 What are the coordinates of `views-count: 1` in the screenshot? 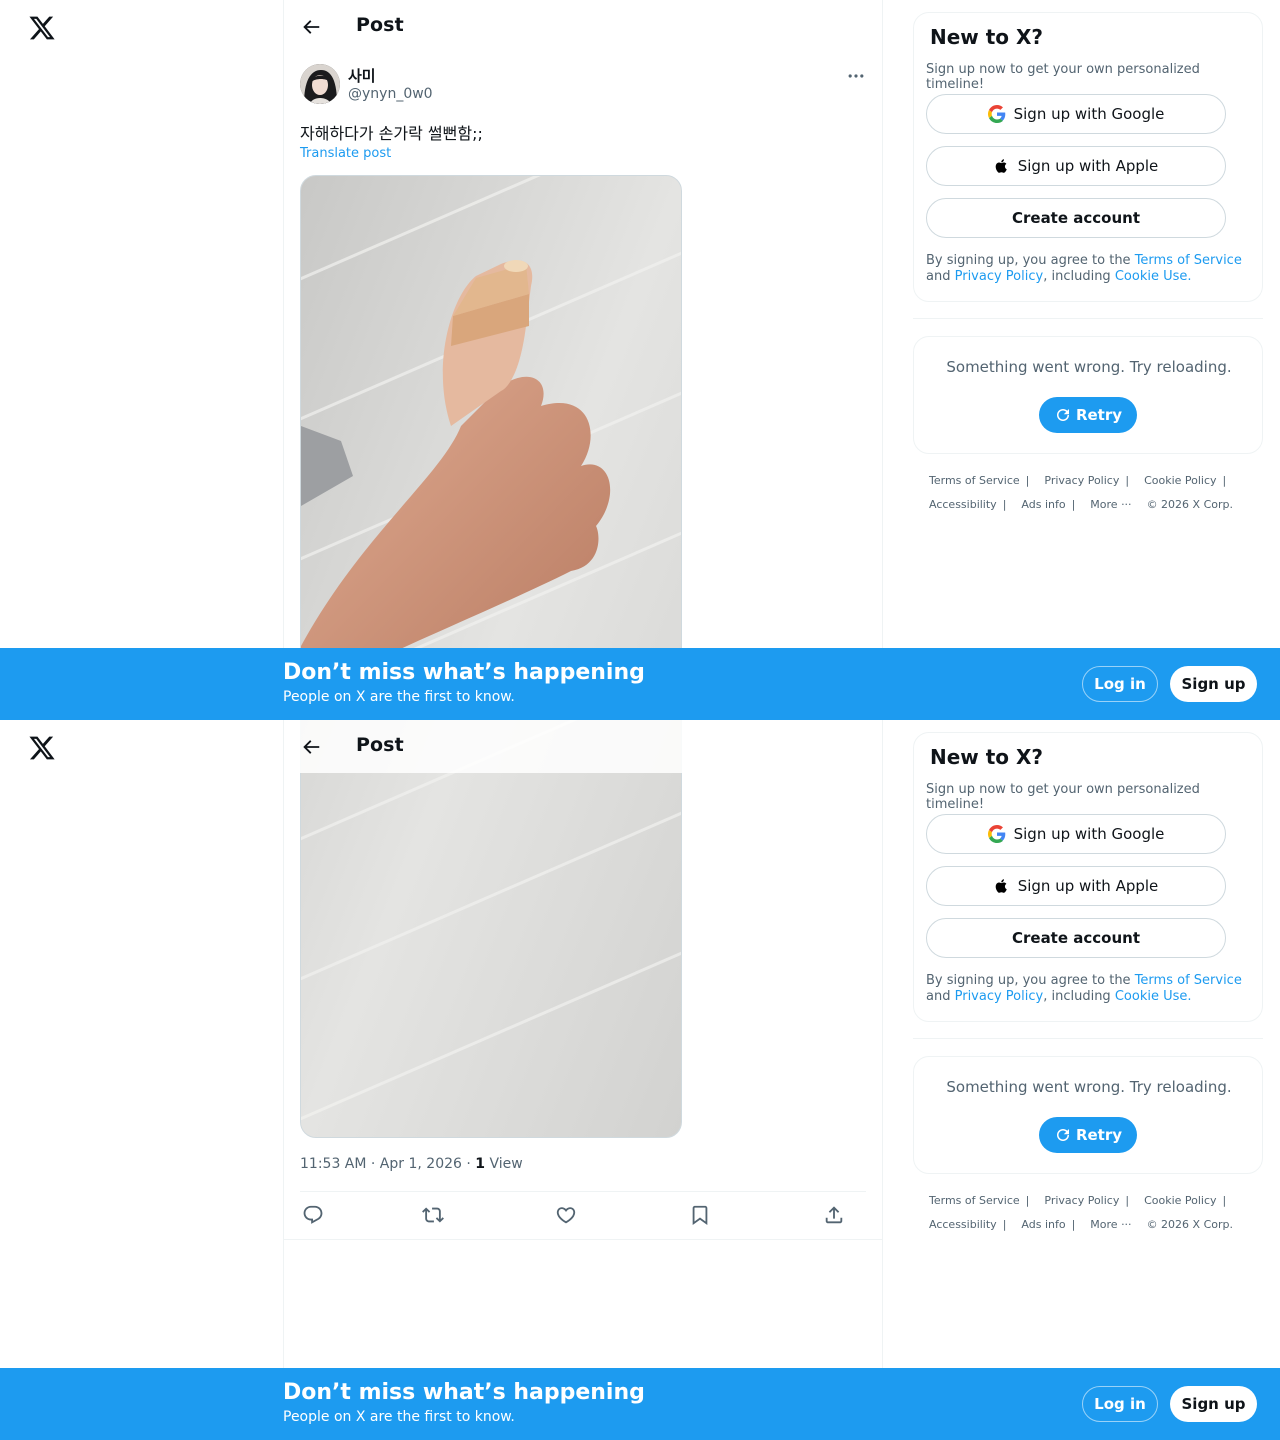 It's located at (480, 1164).